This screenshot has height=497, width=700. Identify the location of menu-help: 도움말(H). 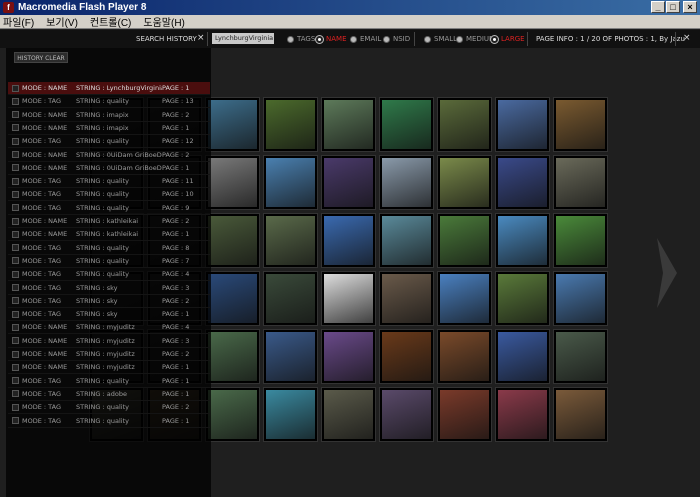
(163, 21).